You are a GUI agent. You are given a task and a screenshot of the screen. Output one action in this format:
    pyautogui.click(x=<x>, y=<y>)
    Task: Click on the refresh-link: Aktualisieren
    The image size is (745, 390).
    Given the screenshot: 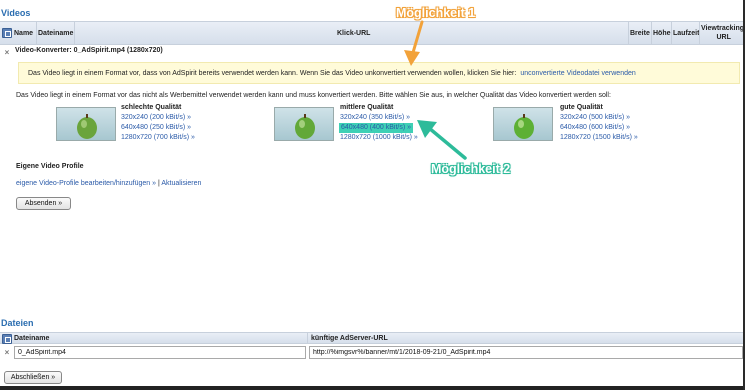 What is the action you would take?
    pyautogui.click(x=181, y=183)
    